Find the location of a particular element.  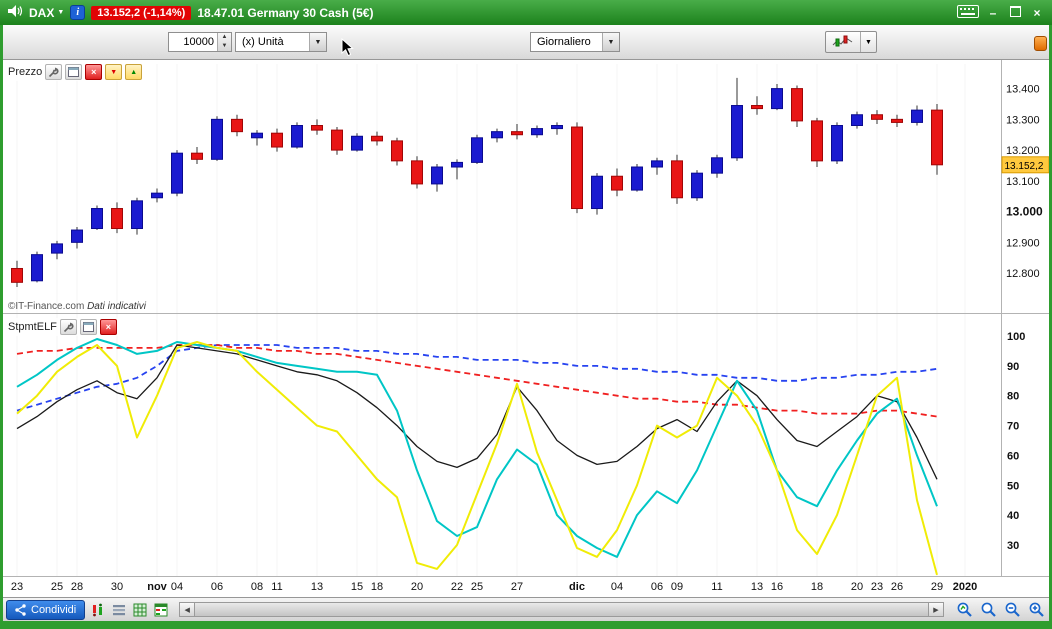

svg-text: 12.900 is located at coordinates (1023, 243).